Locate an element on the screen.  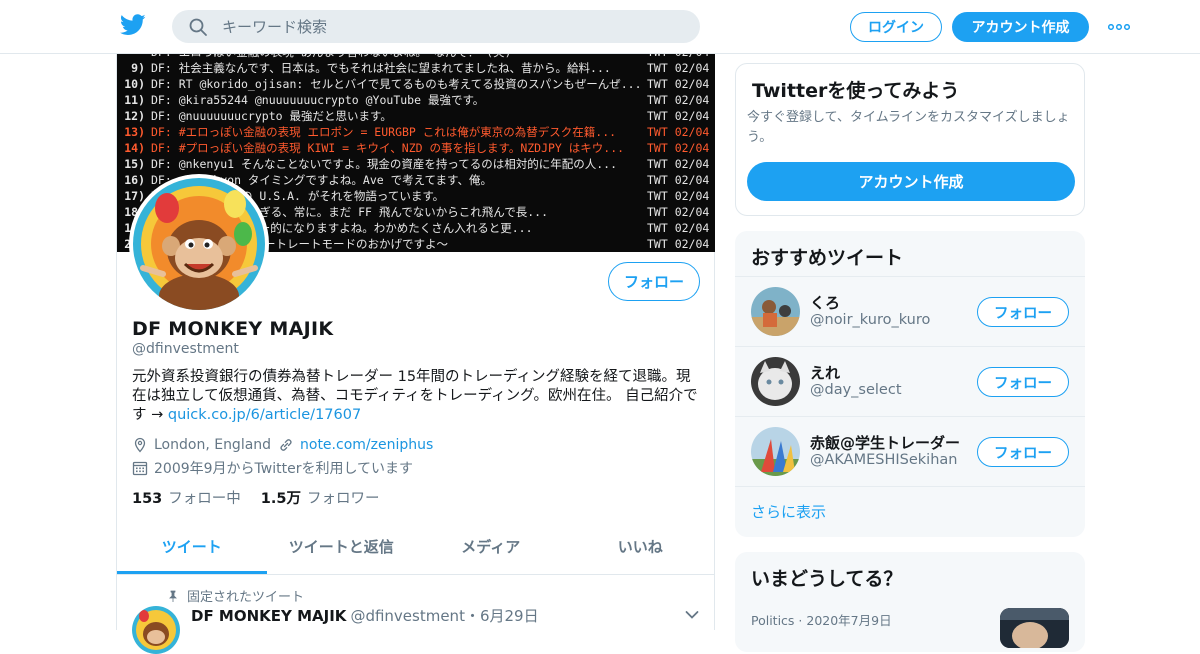
show-more-link: さらに表示 is located at coordinates (788, 511).